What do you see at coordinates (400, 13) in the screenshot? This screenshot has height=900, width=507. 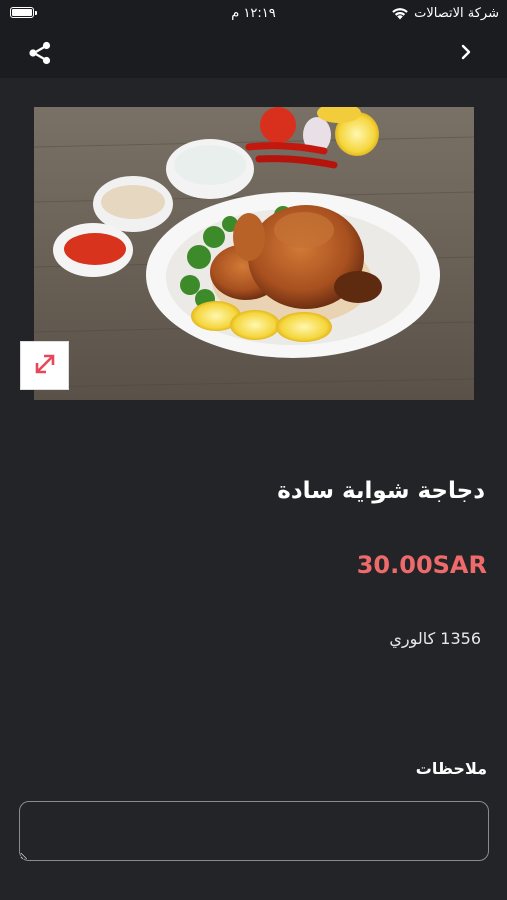 I see `wifi-icon` at bounding box center [400, 13].